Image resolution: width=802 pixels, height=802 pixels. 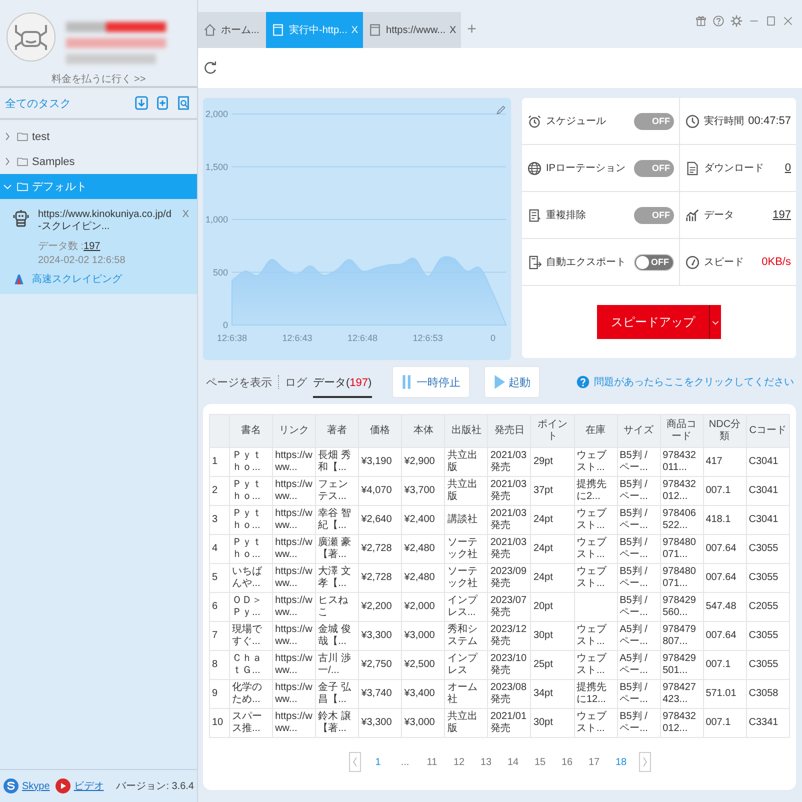 What do you see at coordinates (220, 520) in the screenshot?
I see `row-number: 3` at bounding box center [220, 520].